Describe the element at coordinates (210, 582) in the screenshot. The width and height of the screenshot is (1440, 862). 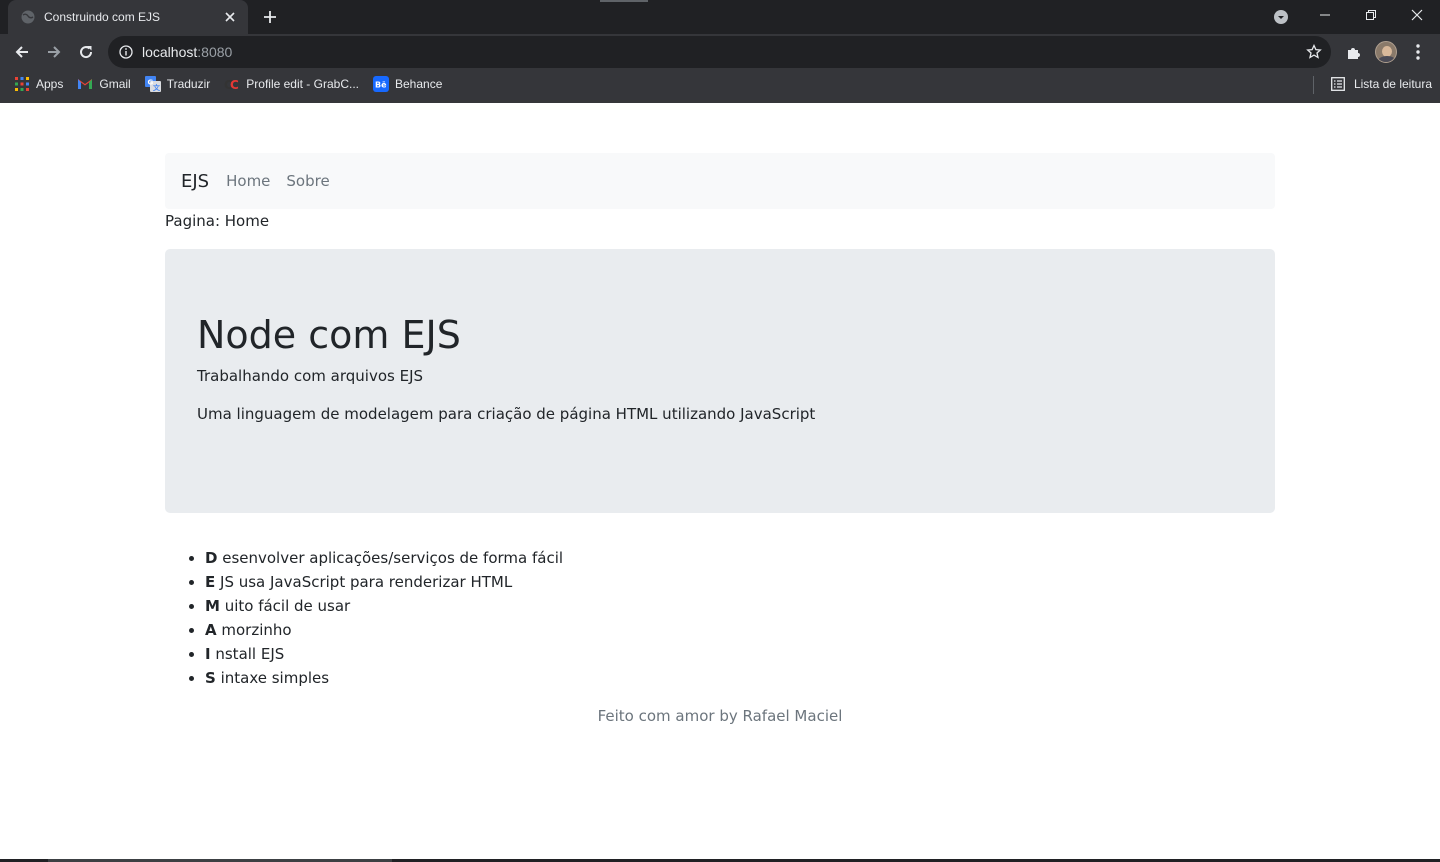
I see `feature-letter: E` at that location.